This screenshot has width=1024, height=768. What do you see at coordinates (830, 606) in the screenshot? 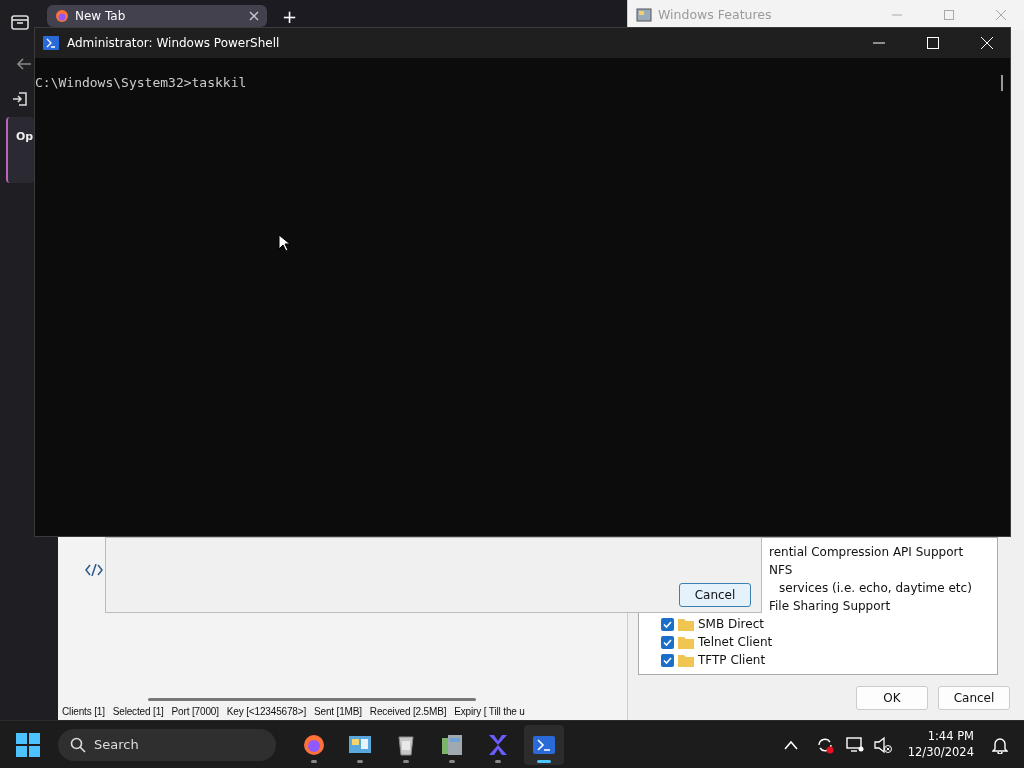
I see `feature-label: File Sharing Support` at bounding box center [830, 606].